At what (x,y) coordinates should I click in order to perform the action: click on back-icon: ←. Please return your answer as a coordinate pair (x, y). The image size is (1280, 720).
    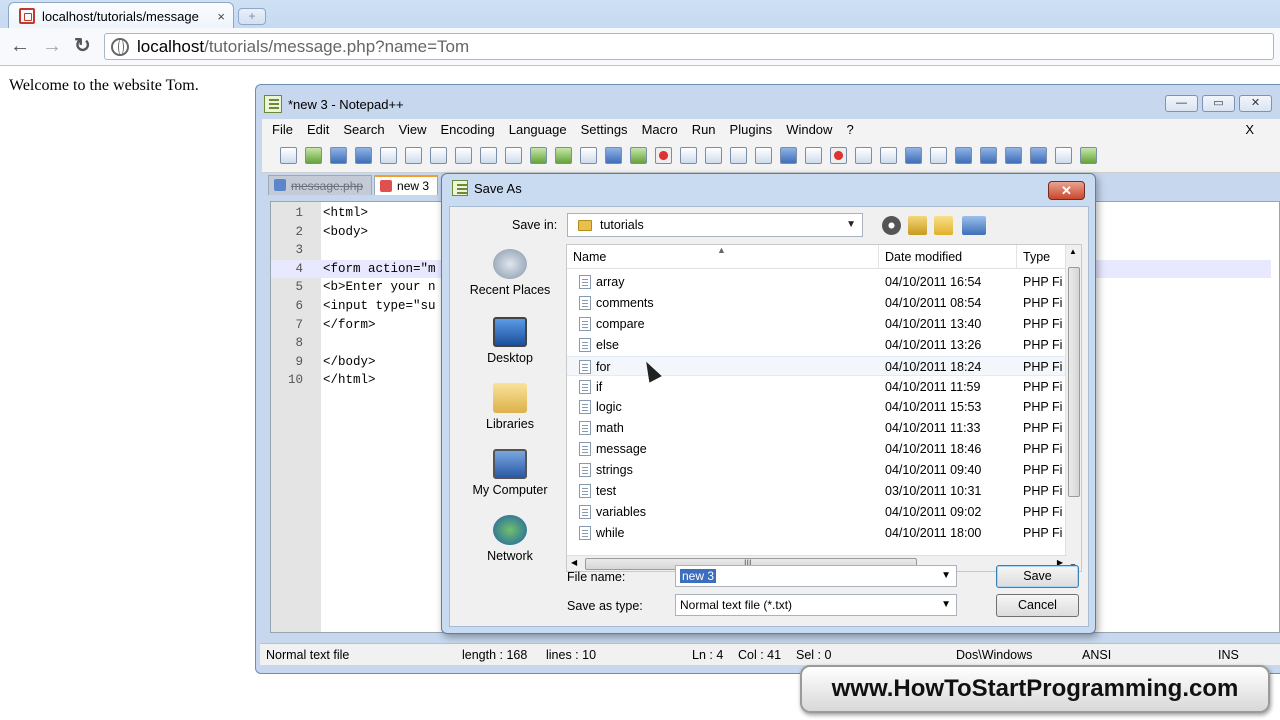
    Looking at the image, I should click on (20, 46).